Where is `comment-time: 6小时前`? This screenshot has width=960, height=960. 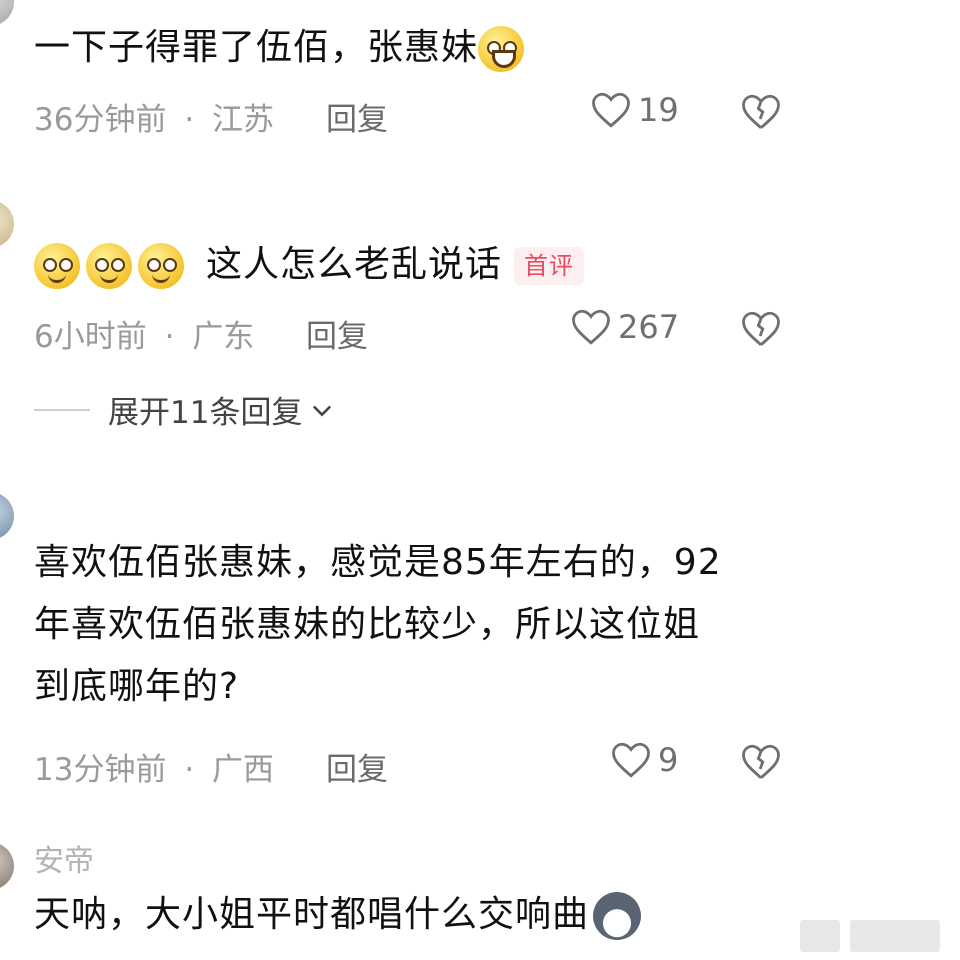 comment-time: 6小时前 is located at coordinates (90, 337).